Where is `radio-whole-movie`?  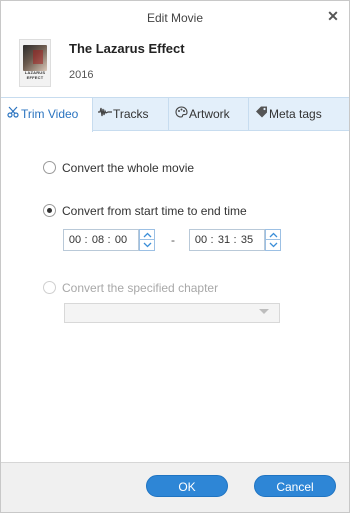
radio-whole-movie is located at coordinates (49, 167).